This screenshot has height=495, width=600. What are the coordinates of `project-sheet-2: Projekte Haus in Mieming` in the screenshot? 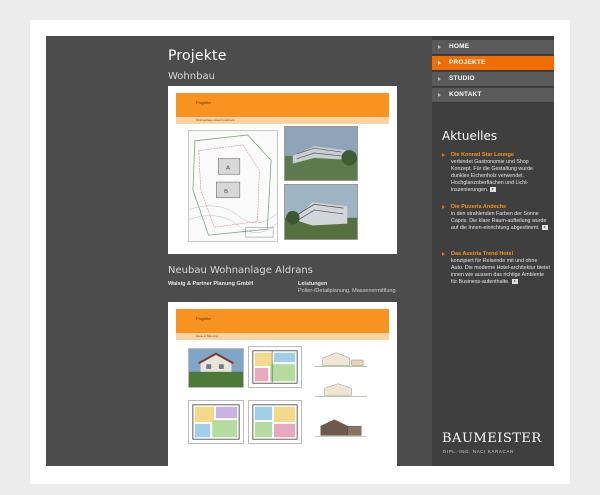 It's located at (282, 384).